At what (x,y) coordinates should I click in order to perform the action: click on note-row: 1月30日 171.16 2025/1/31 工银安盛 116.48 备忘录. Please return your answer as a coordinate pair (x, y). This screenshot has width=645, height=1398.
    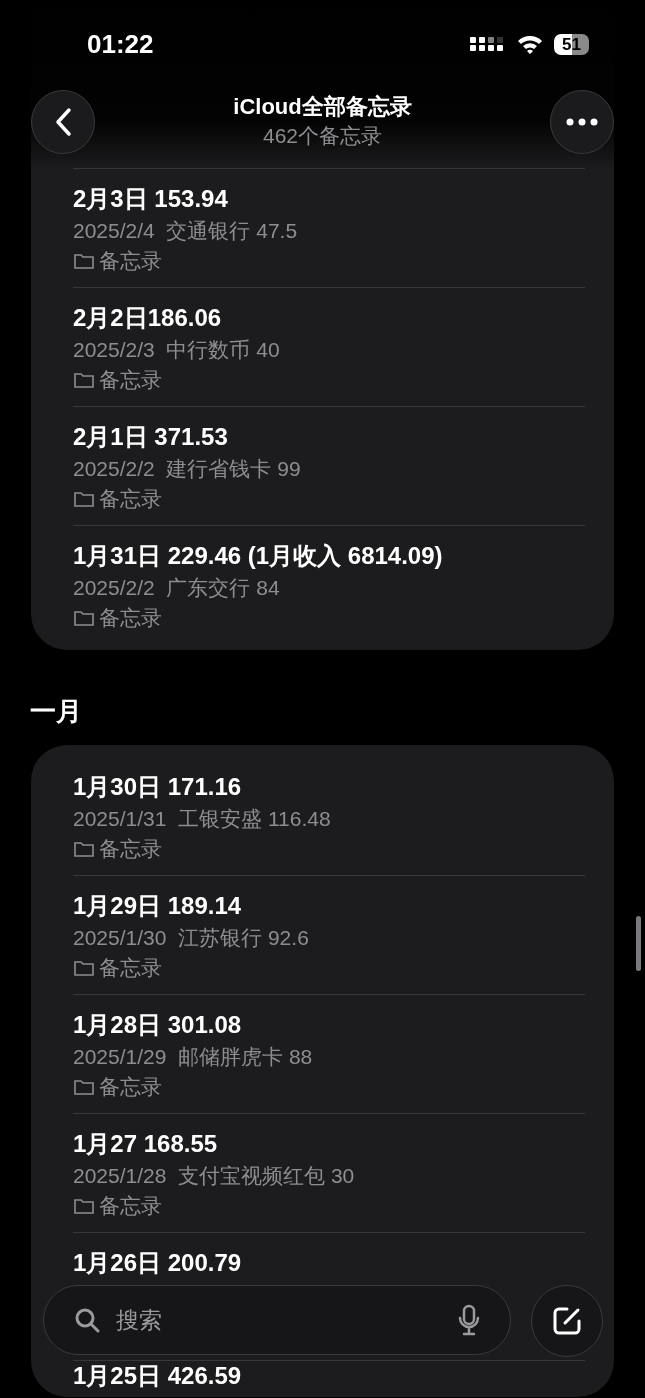
    Looking at the image, I should click on (329, 816).